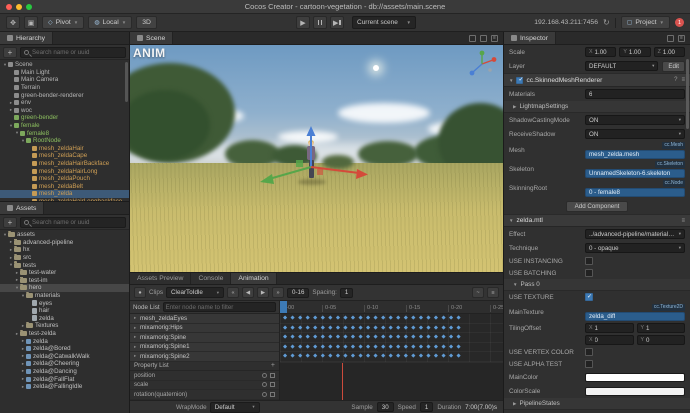 The width and height of the screenshot is (690, 413). What do you see at coordinates (64, 118) in the screenshot?
I see `hierarchy-item: green-bender` at bounding box center [64, 118].